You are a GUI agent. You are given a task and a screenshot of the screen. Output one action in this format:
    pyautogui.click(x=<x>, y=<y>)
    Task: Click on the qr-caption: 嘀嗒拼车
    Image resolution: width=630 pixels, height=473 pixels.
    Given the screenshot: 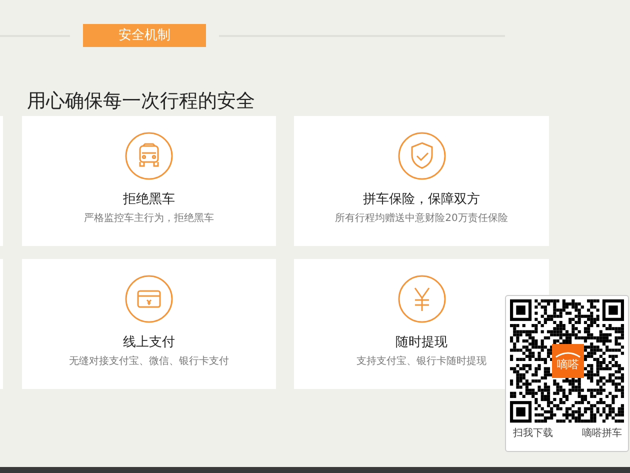 What is the action you would take?
    pyautogui.click(x=602, y=434)
    